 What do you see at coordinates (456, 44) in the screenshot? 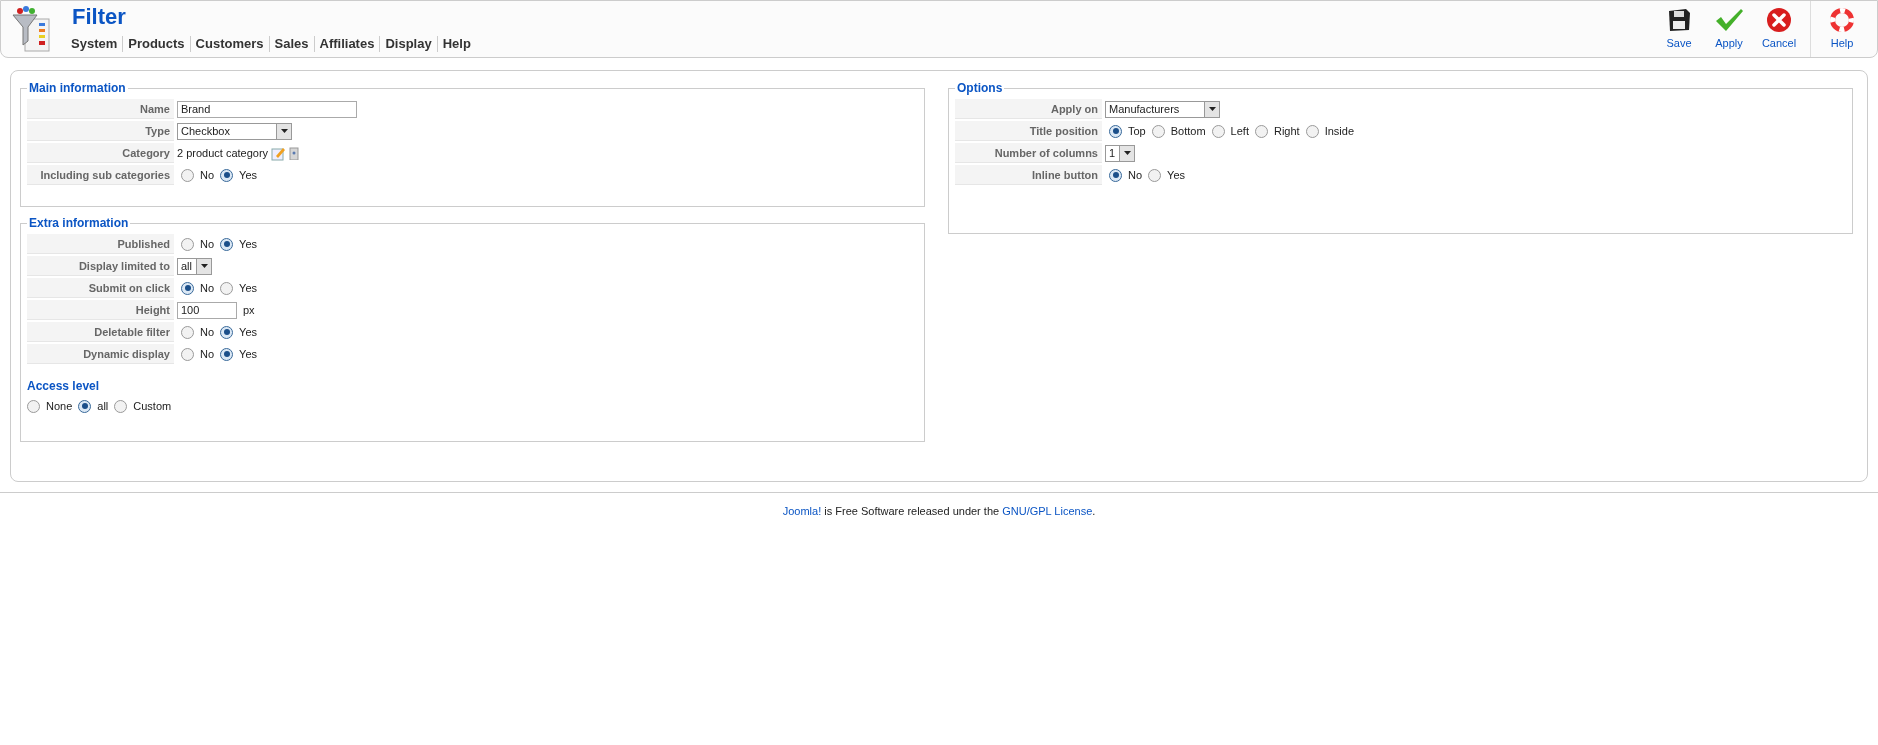
I see `menu-item: Help` at bounding box center [456, 44].